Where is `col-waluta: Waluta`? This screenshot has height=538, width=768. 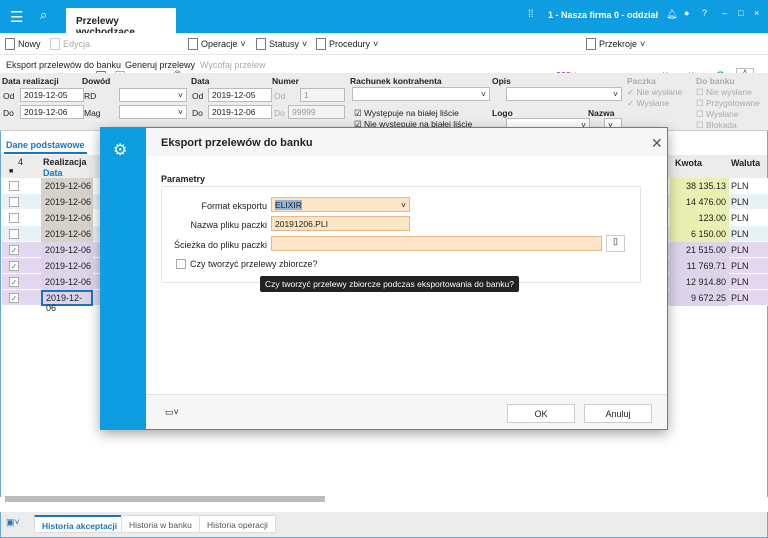
col-waluta: Waluta is located at coordinates (745, 163).